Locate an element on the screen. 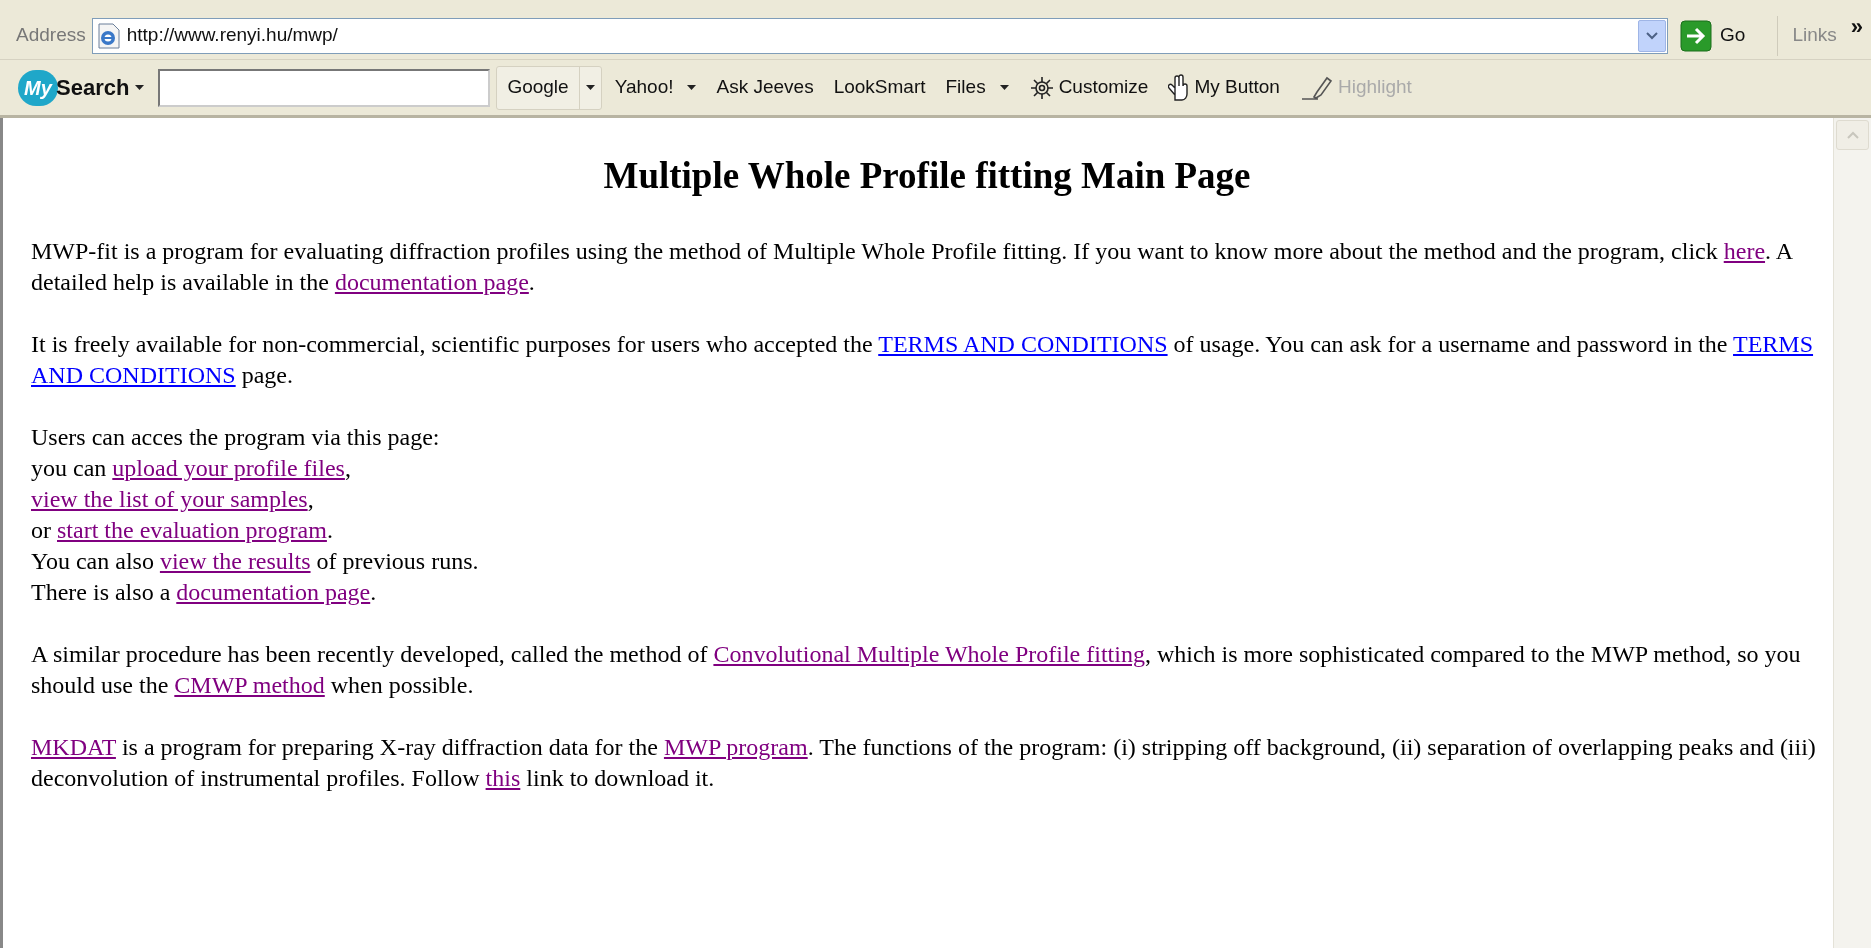 This screenshot has height=948, width=1871. text-link: upload your profile files is located at coordinates (228, 468).